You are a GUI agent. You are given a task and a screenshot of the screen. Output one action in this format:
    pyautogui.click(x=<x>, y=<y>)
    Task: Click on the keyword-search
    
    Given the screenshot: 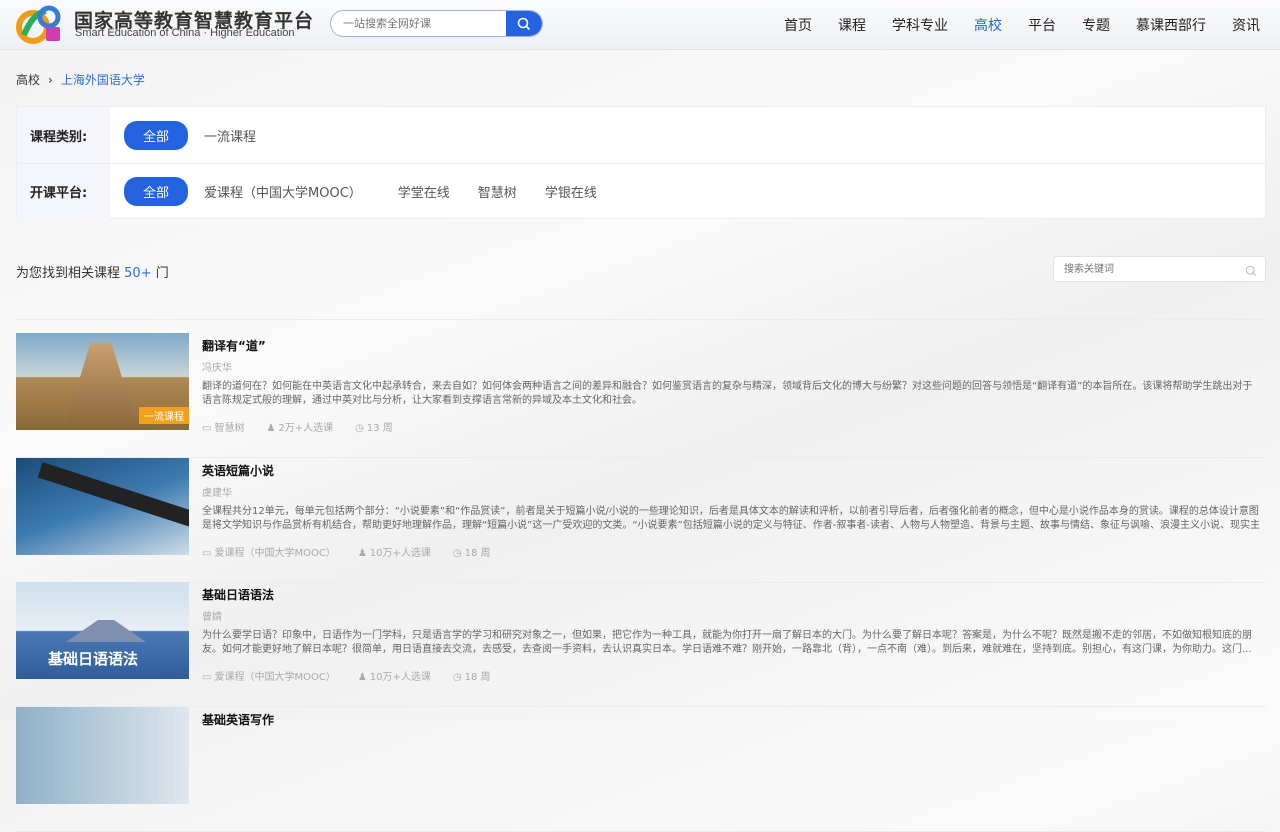 What is the action you would take?
    pyautogui.click(x=1159, y=269)
    